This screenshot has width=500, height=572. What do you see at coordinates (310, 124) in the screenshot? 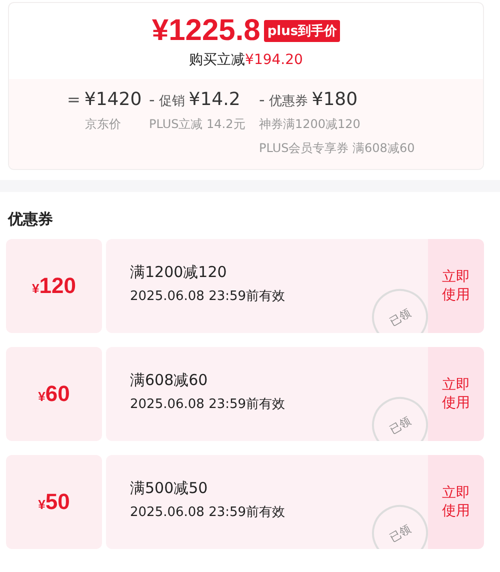
I see `breakdown-note: 神券满1200减120` at bounding box center [310, 124].